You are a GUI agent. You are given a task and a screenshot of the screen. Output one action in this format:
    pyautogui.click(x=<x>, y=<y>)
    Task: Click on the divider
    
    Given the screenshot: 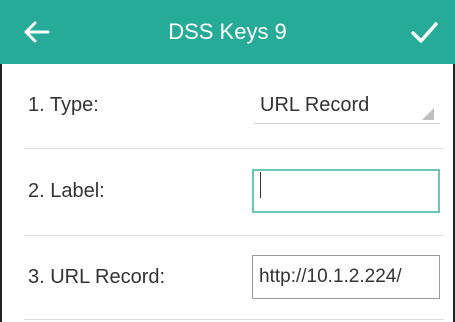 What is the action you would take?
    pyautogui.click(x=234, y=319)
    